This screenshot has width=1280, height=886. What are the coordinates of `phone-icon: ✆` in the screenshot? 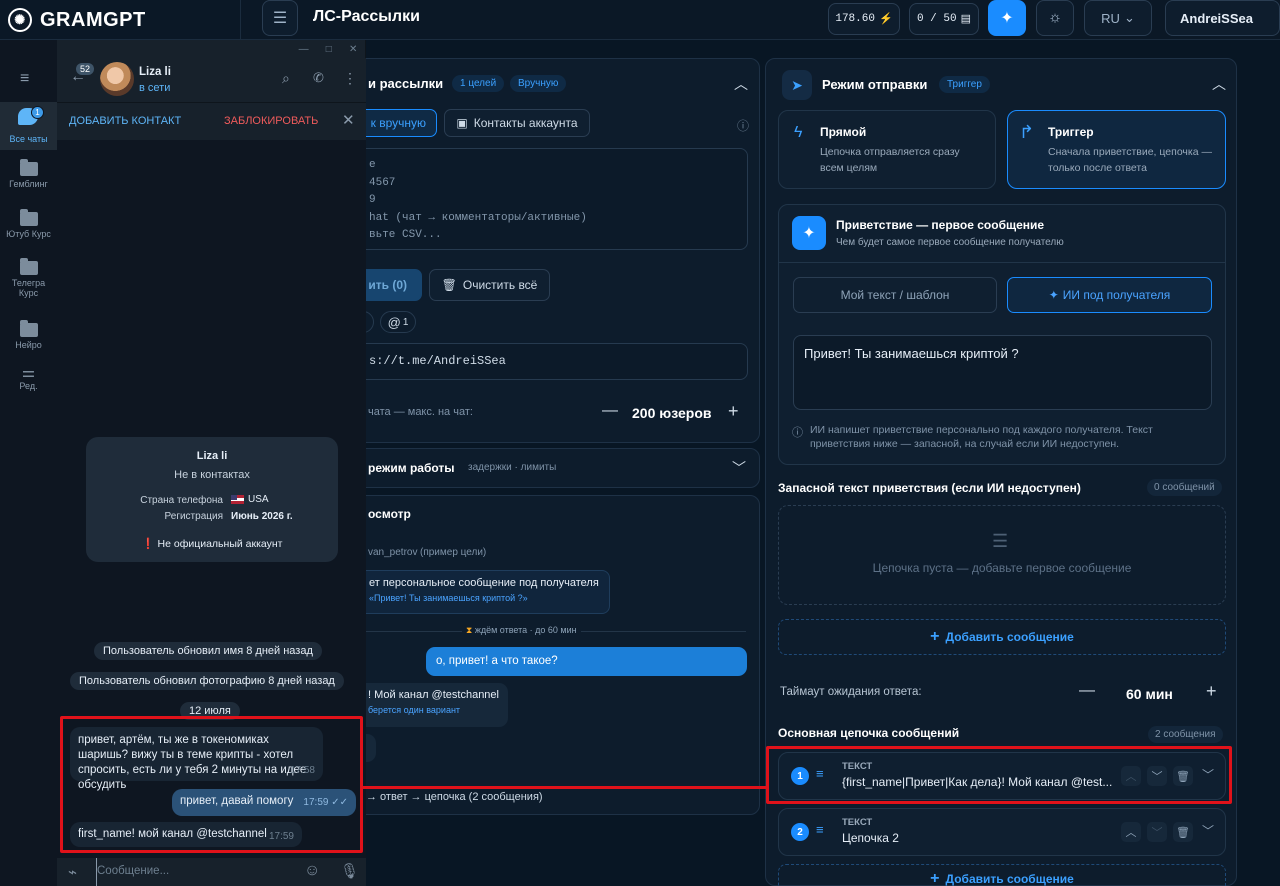 It's located at (318, 78).